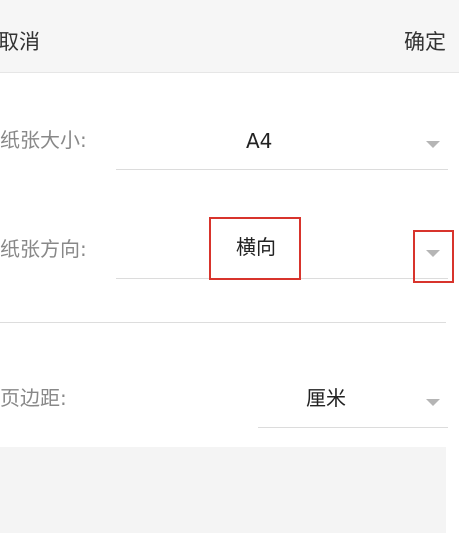  I want to click on paper-size-value: A4, so click(259, 141).